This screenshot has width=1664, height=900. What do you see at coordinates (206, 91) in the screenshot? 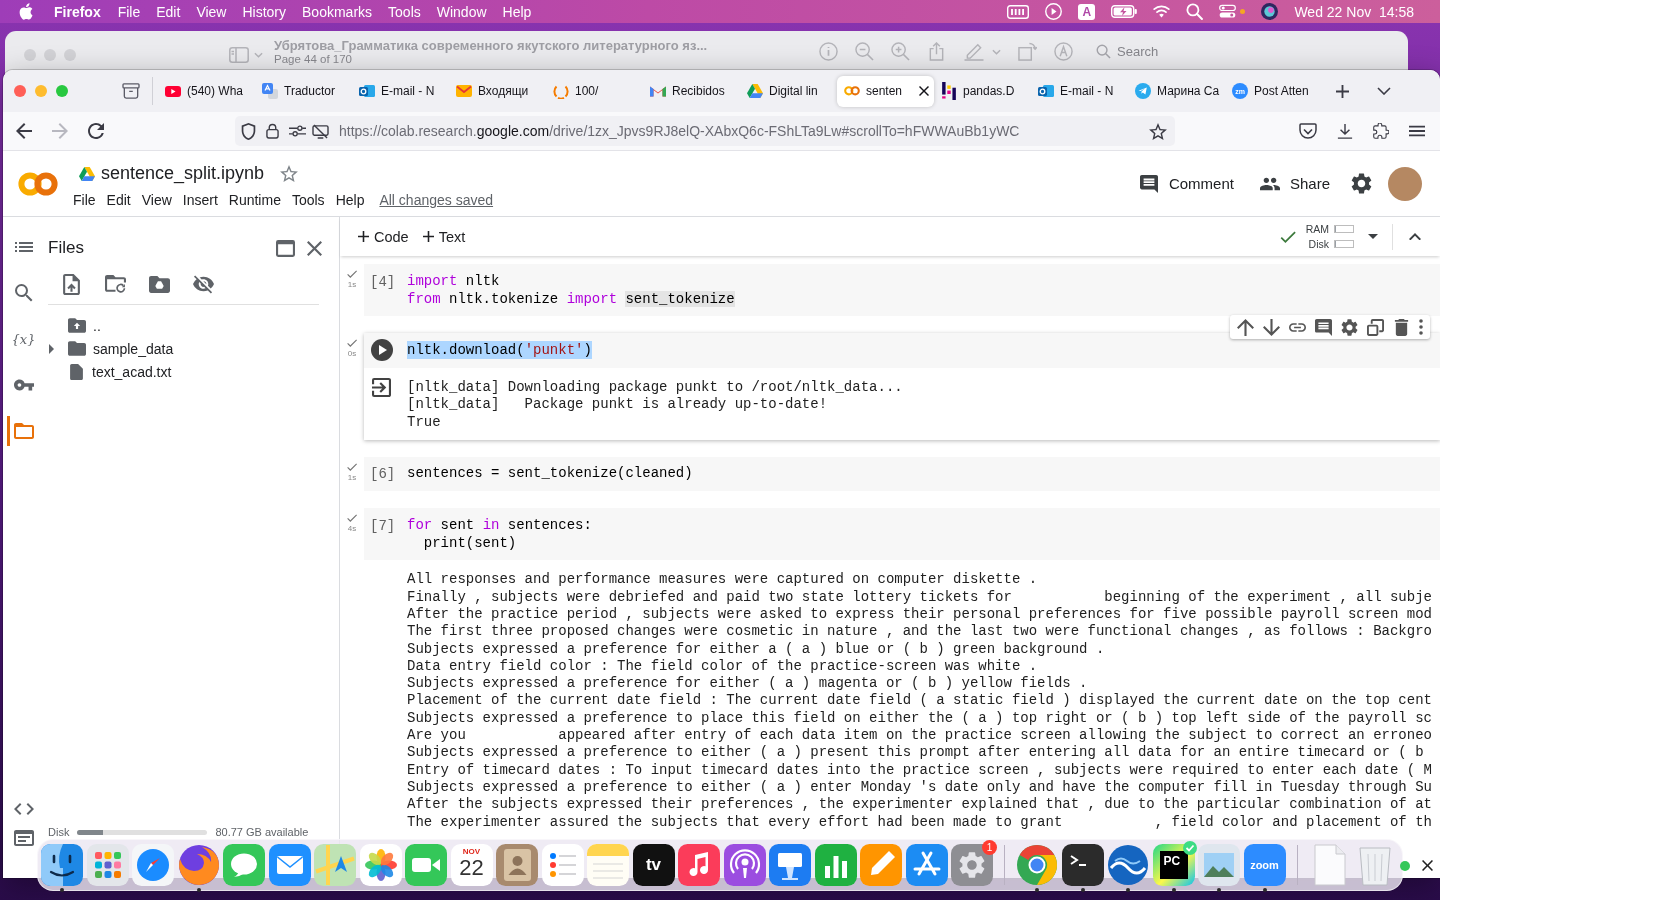
I see `browser-tab: (540) Wha` at bounding box center [206, 91].